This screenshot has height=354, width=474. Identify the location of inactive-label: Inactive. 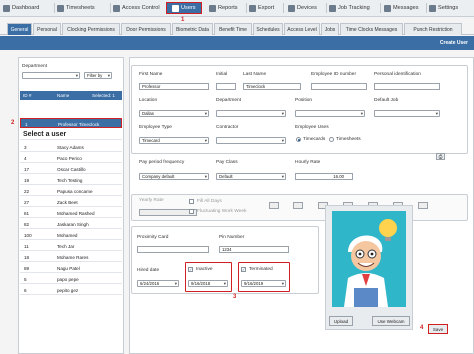
(204, 269).